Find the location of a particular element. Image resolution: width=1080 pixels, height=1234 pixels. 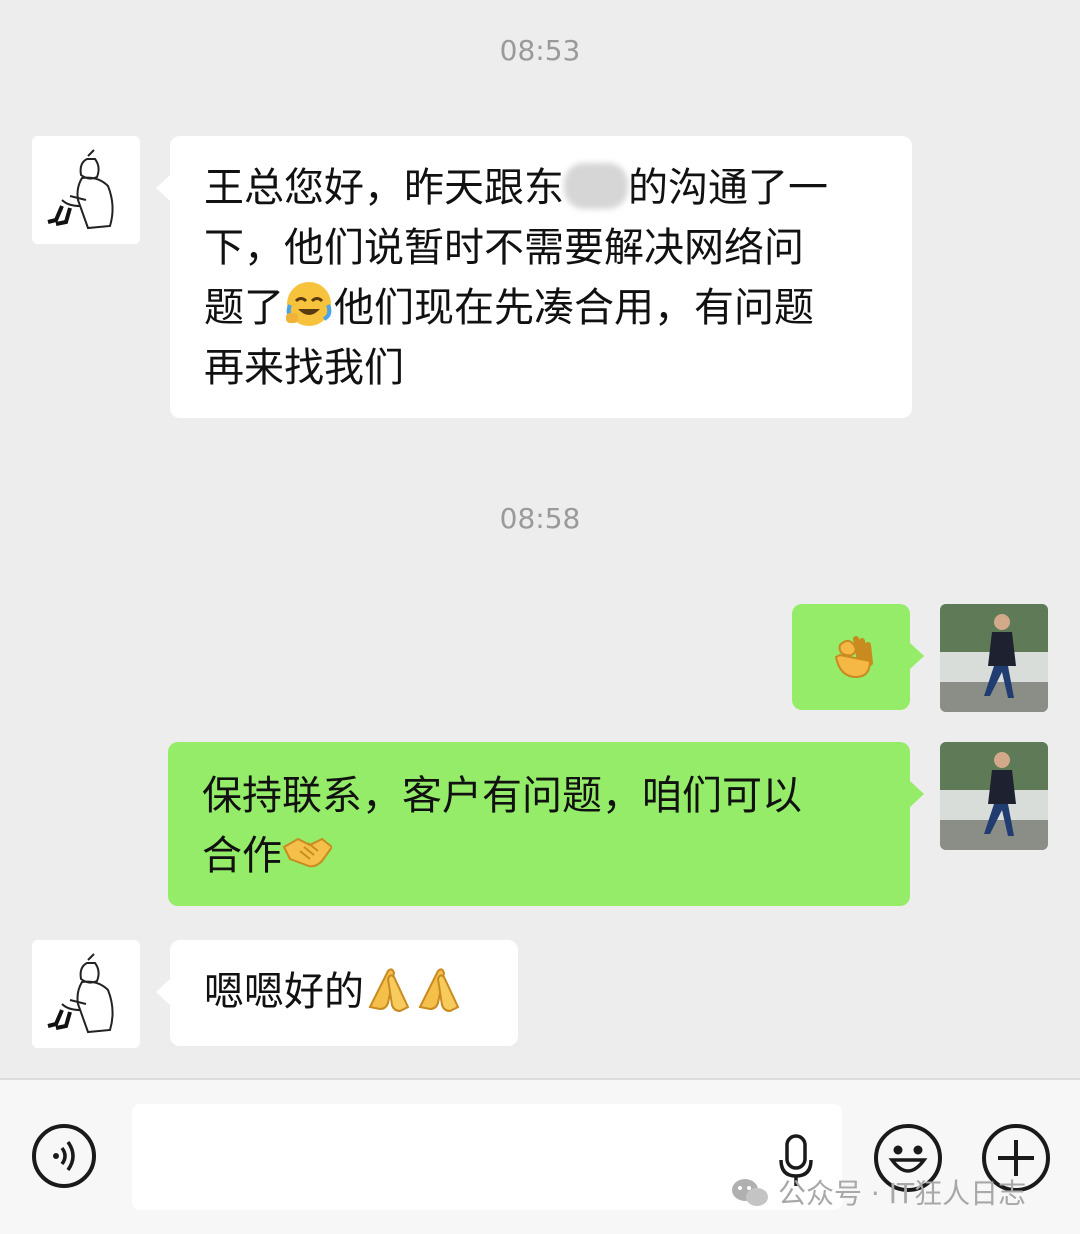

face-with-tears-emoji is located at coordinates (309, 304).